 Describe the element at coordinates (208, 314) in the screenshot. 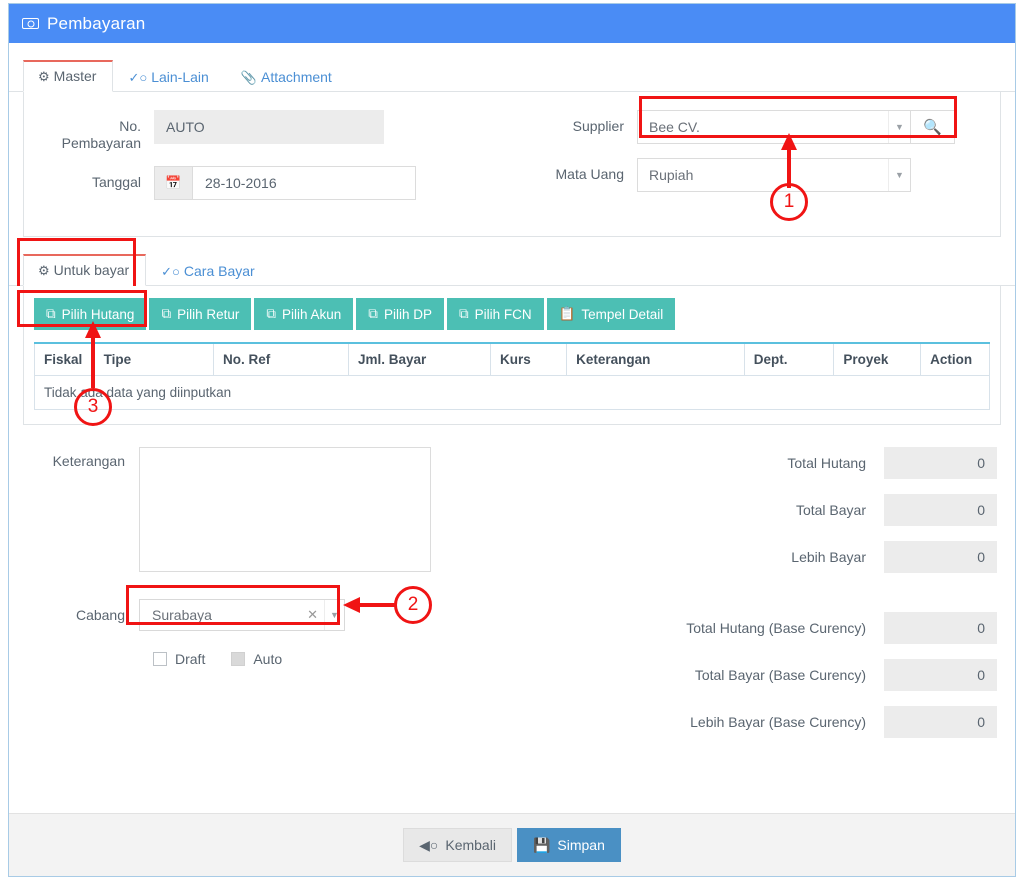

I see `pilih-retur-label: Pilih Retur` at that location.